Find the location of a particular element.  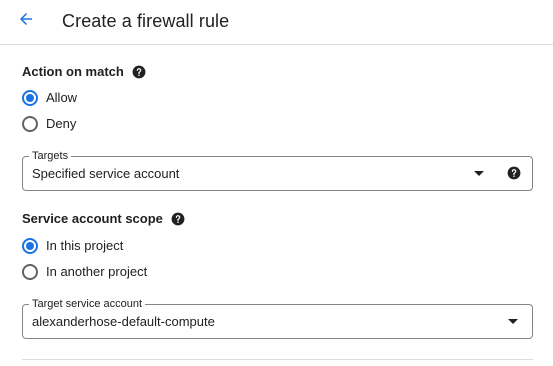

radio-allow: Allow is located at coordinates (49, 98).